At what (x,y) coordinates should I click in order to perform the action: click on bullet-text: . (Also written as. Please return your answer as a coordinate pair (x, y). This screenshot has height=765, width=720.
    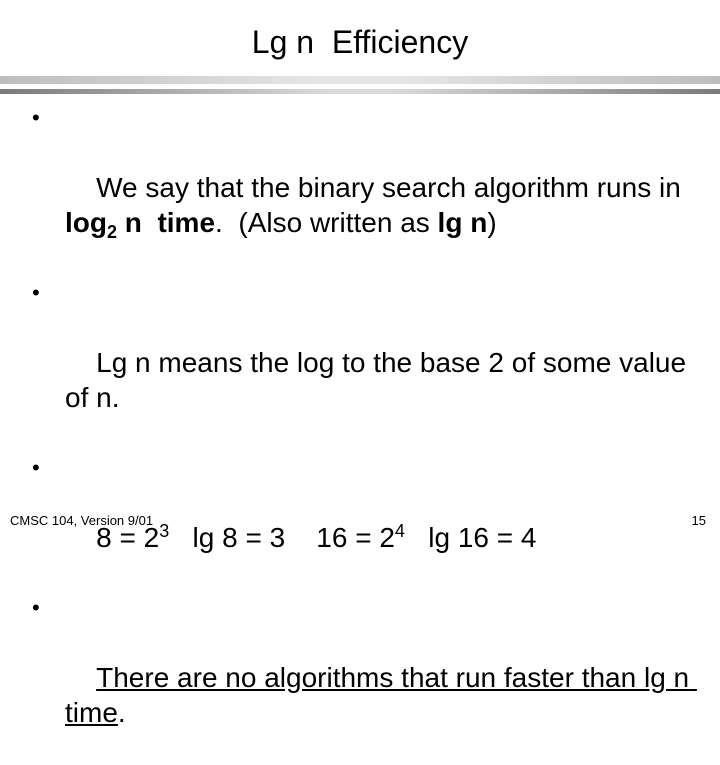
    Looking at the image, I should click on (326, 222).